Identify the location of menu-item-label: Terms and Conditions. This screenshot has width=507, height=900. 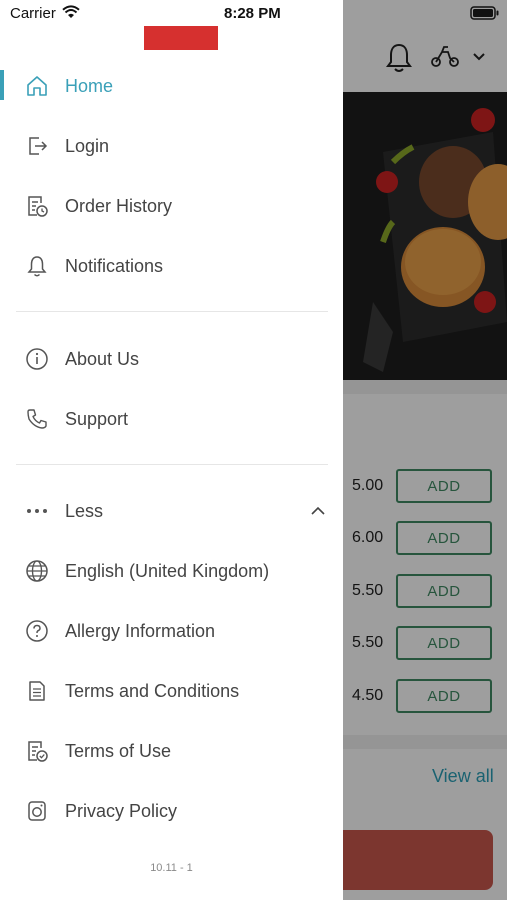
(152, 690).